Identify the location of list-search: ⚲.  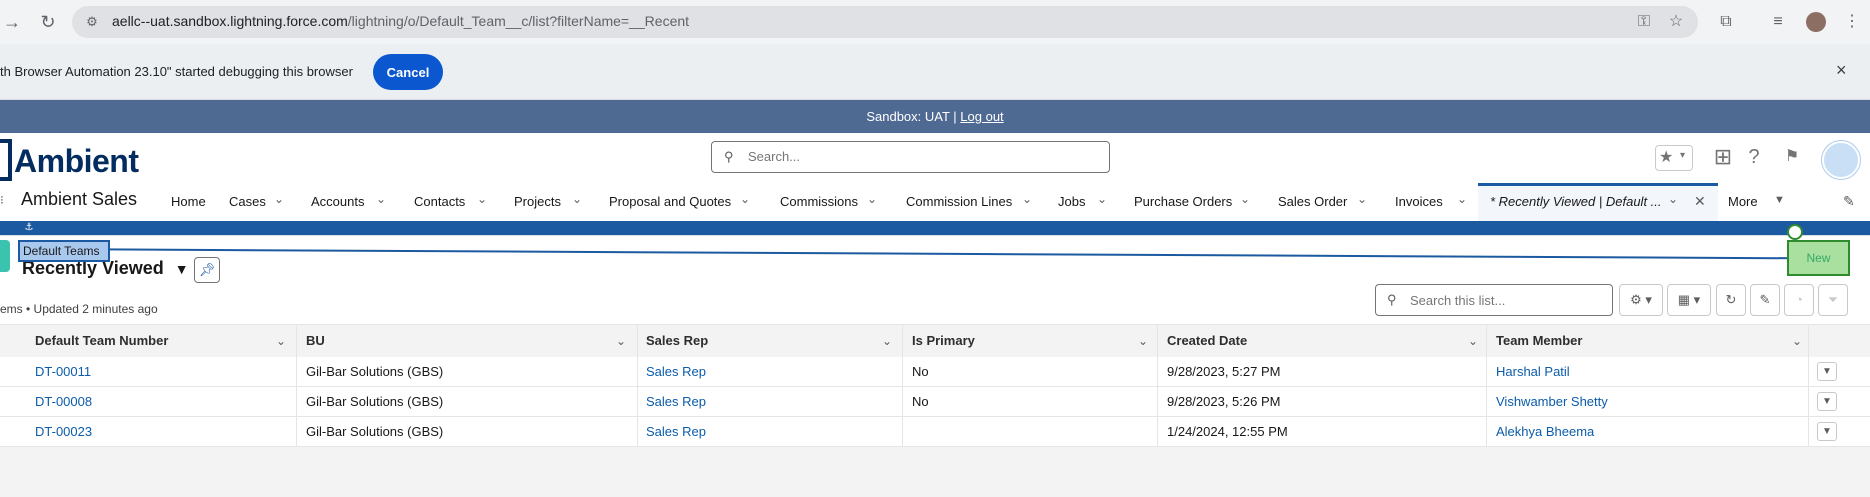
(1494, 300).